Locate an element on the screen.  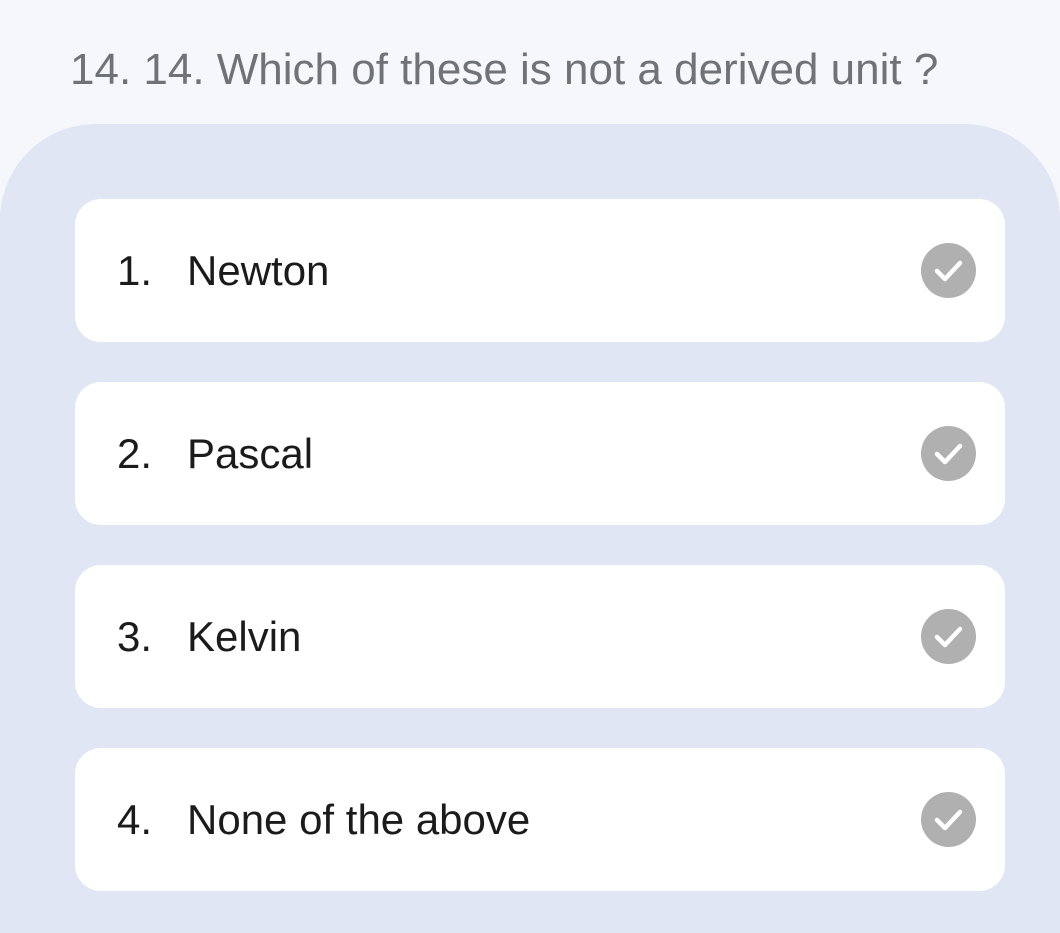
option-label: Kelvin is located at coordinates (244, 636).